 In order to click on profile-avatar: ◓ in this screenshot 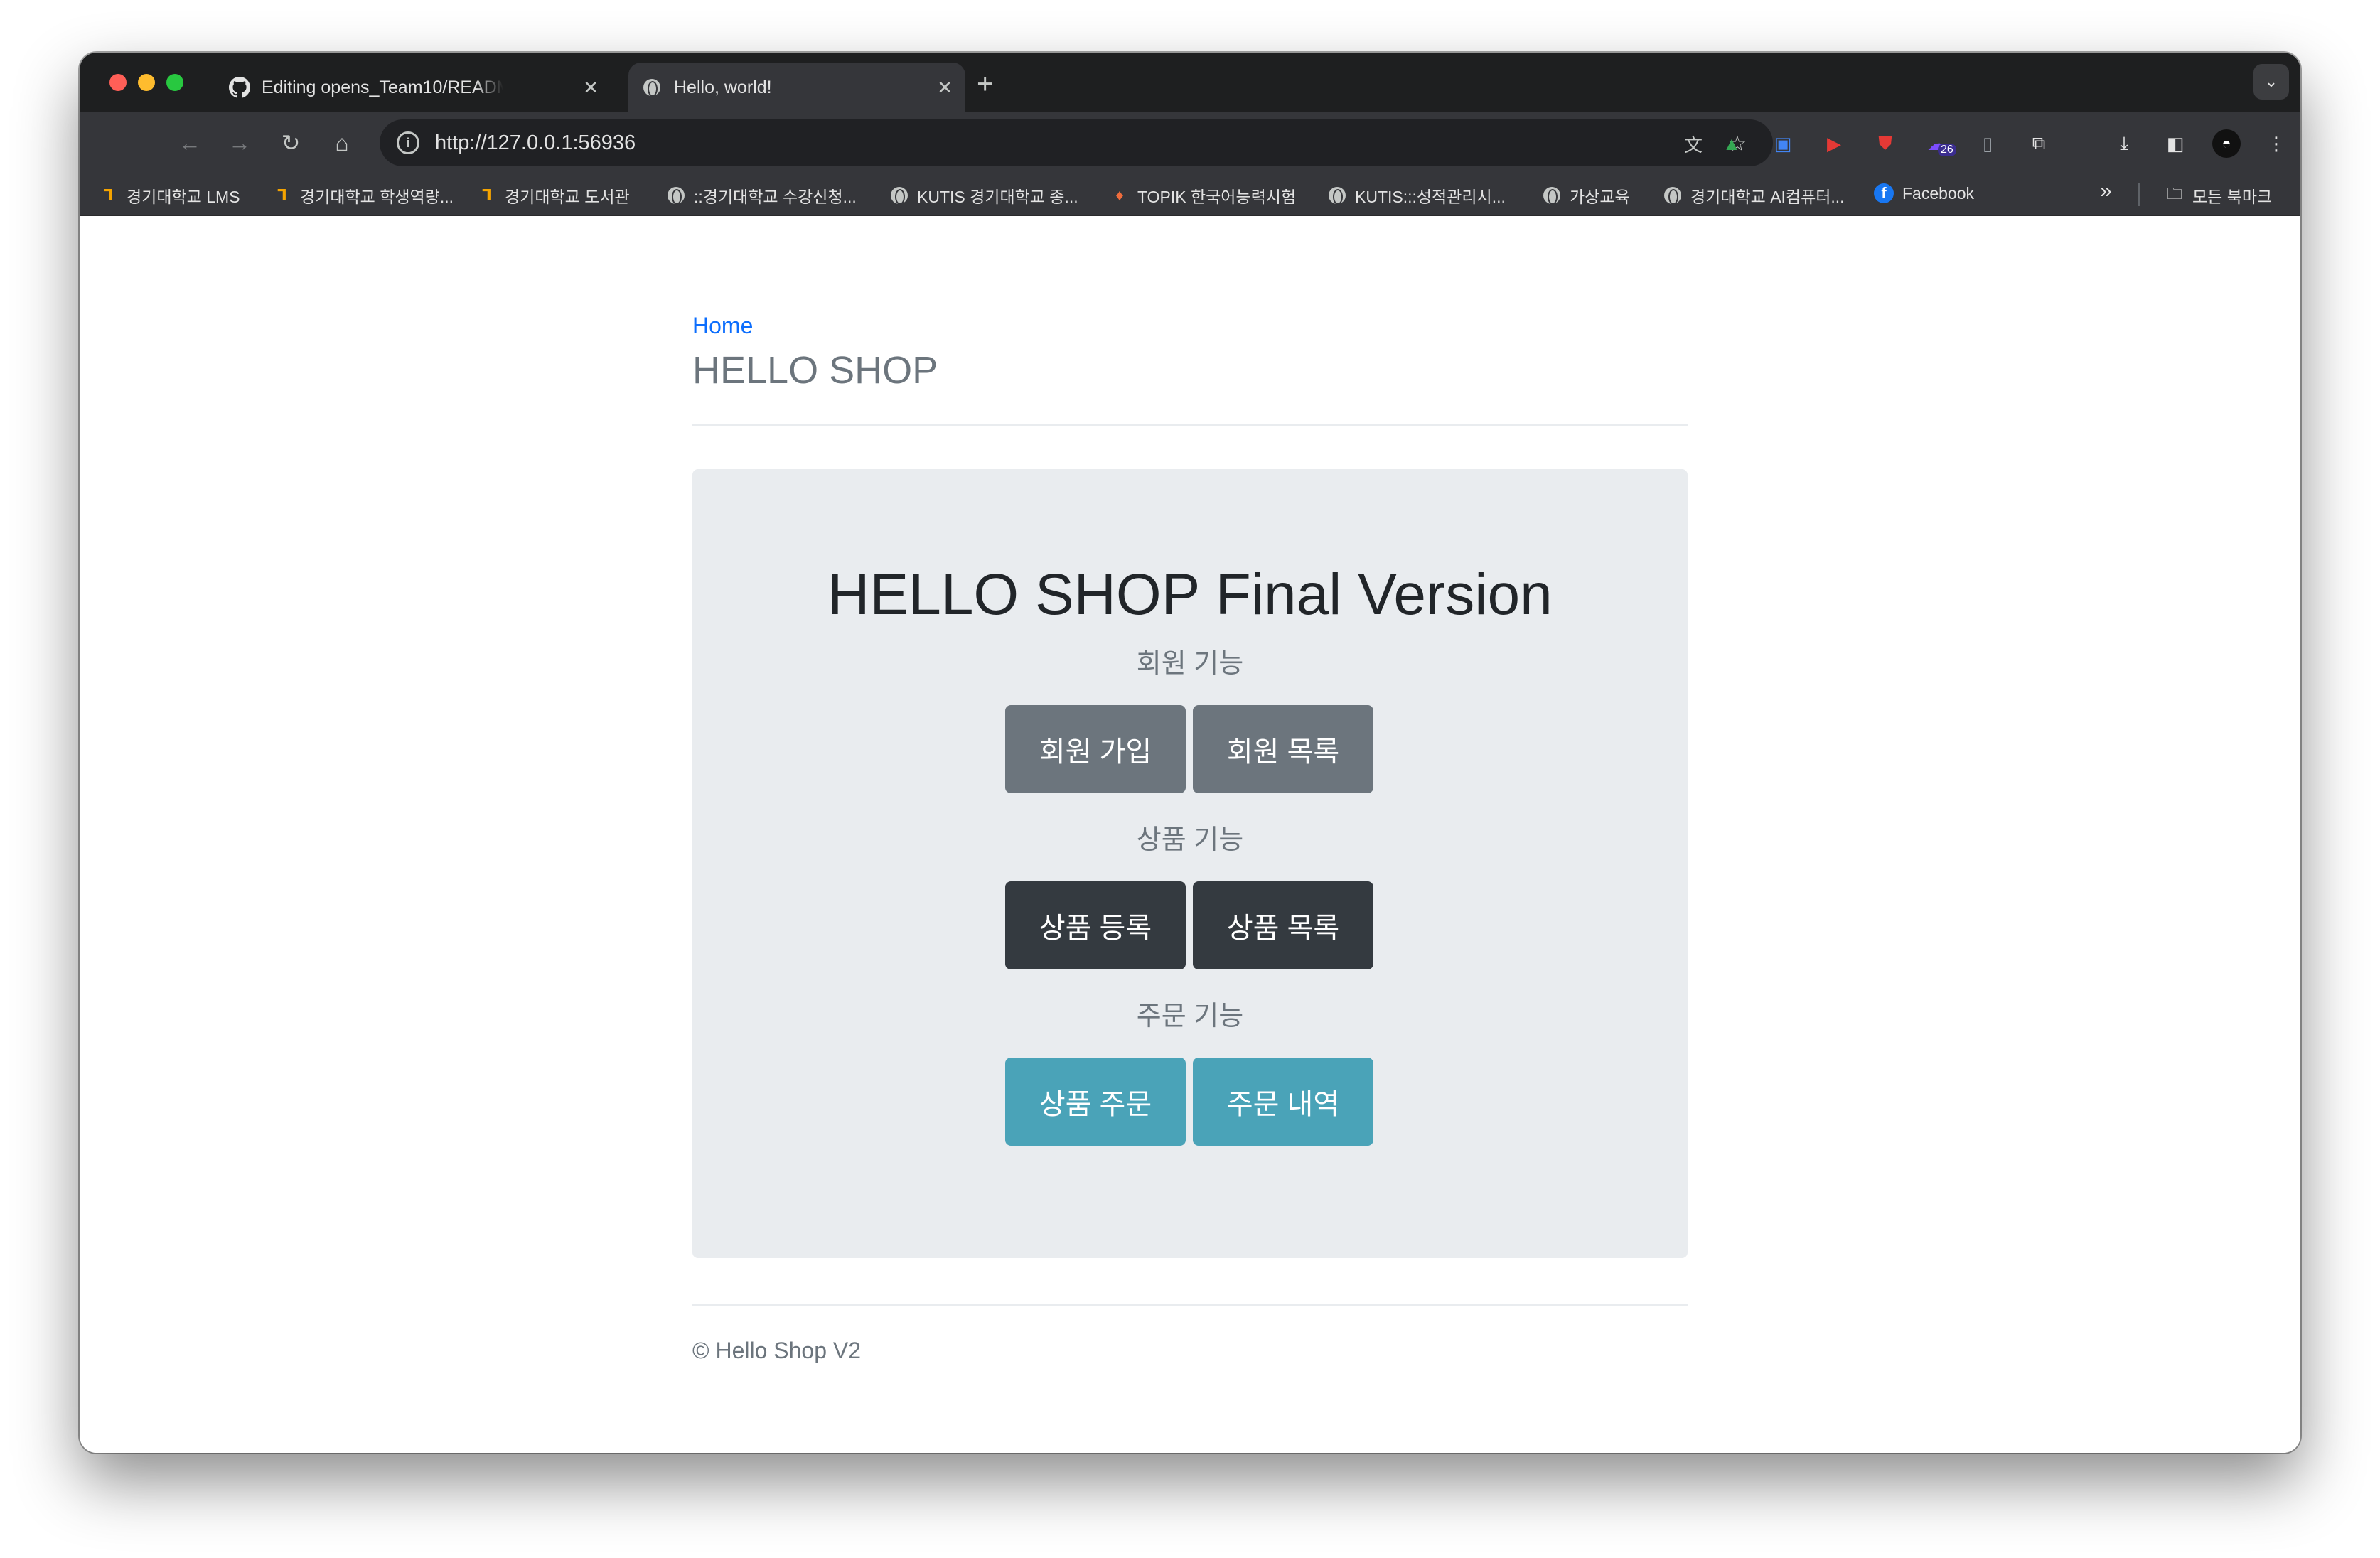, I will do `click(2226, 143)`.